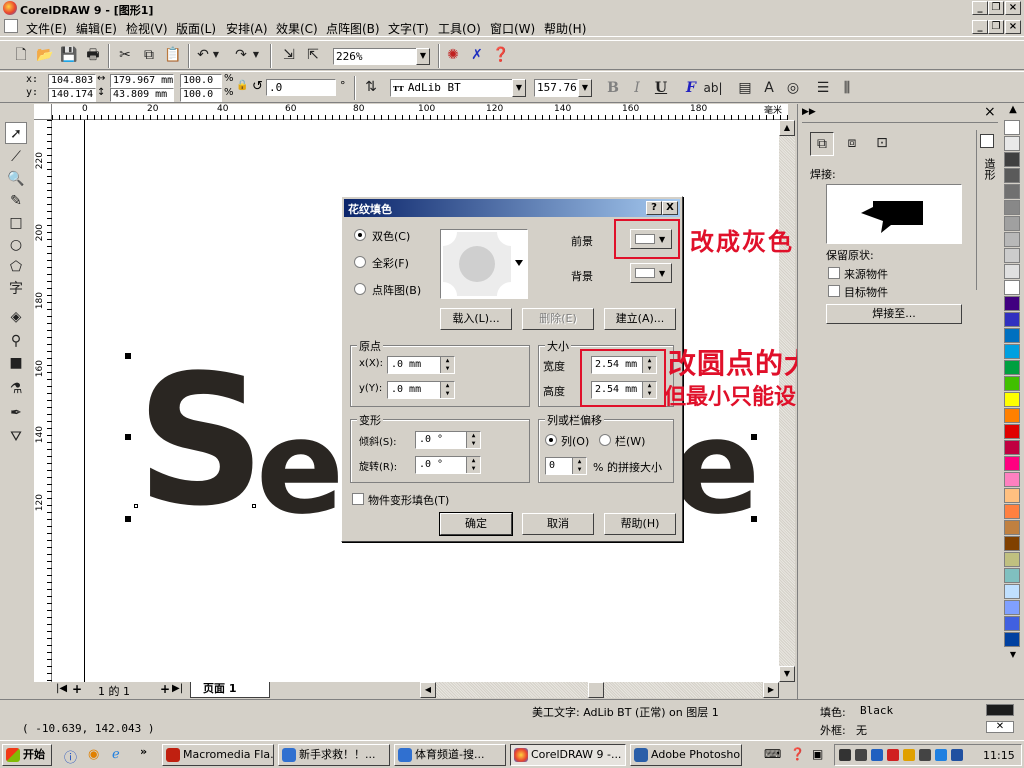 This screenshot has height=768, width=1024. What do you see at coordinates (10, 8) in the screenshot?
I see `coreldraw-app-icon` at bounding box center [10, 8].